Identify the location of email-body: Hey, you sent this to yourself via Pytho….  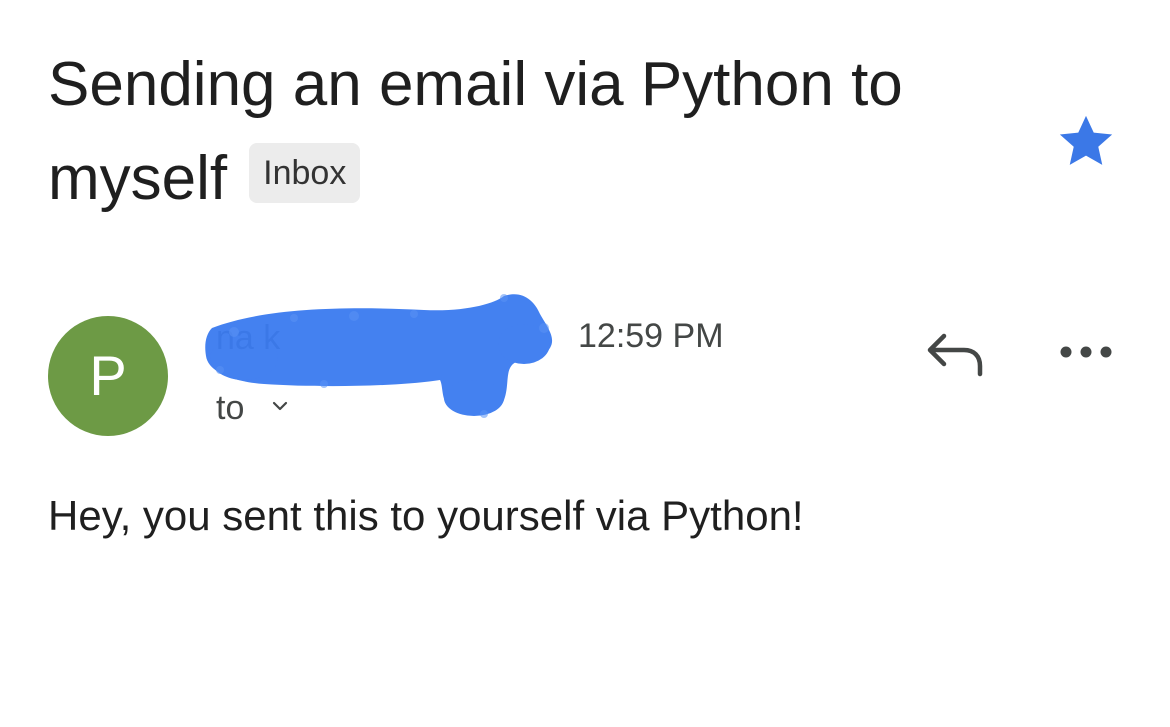
(426, 515).